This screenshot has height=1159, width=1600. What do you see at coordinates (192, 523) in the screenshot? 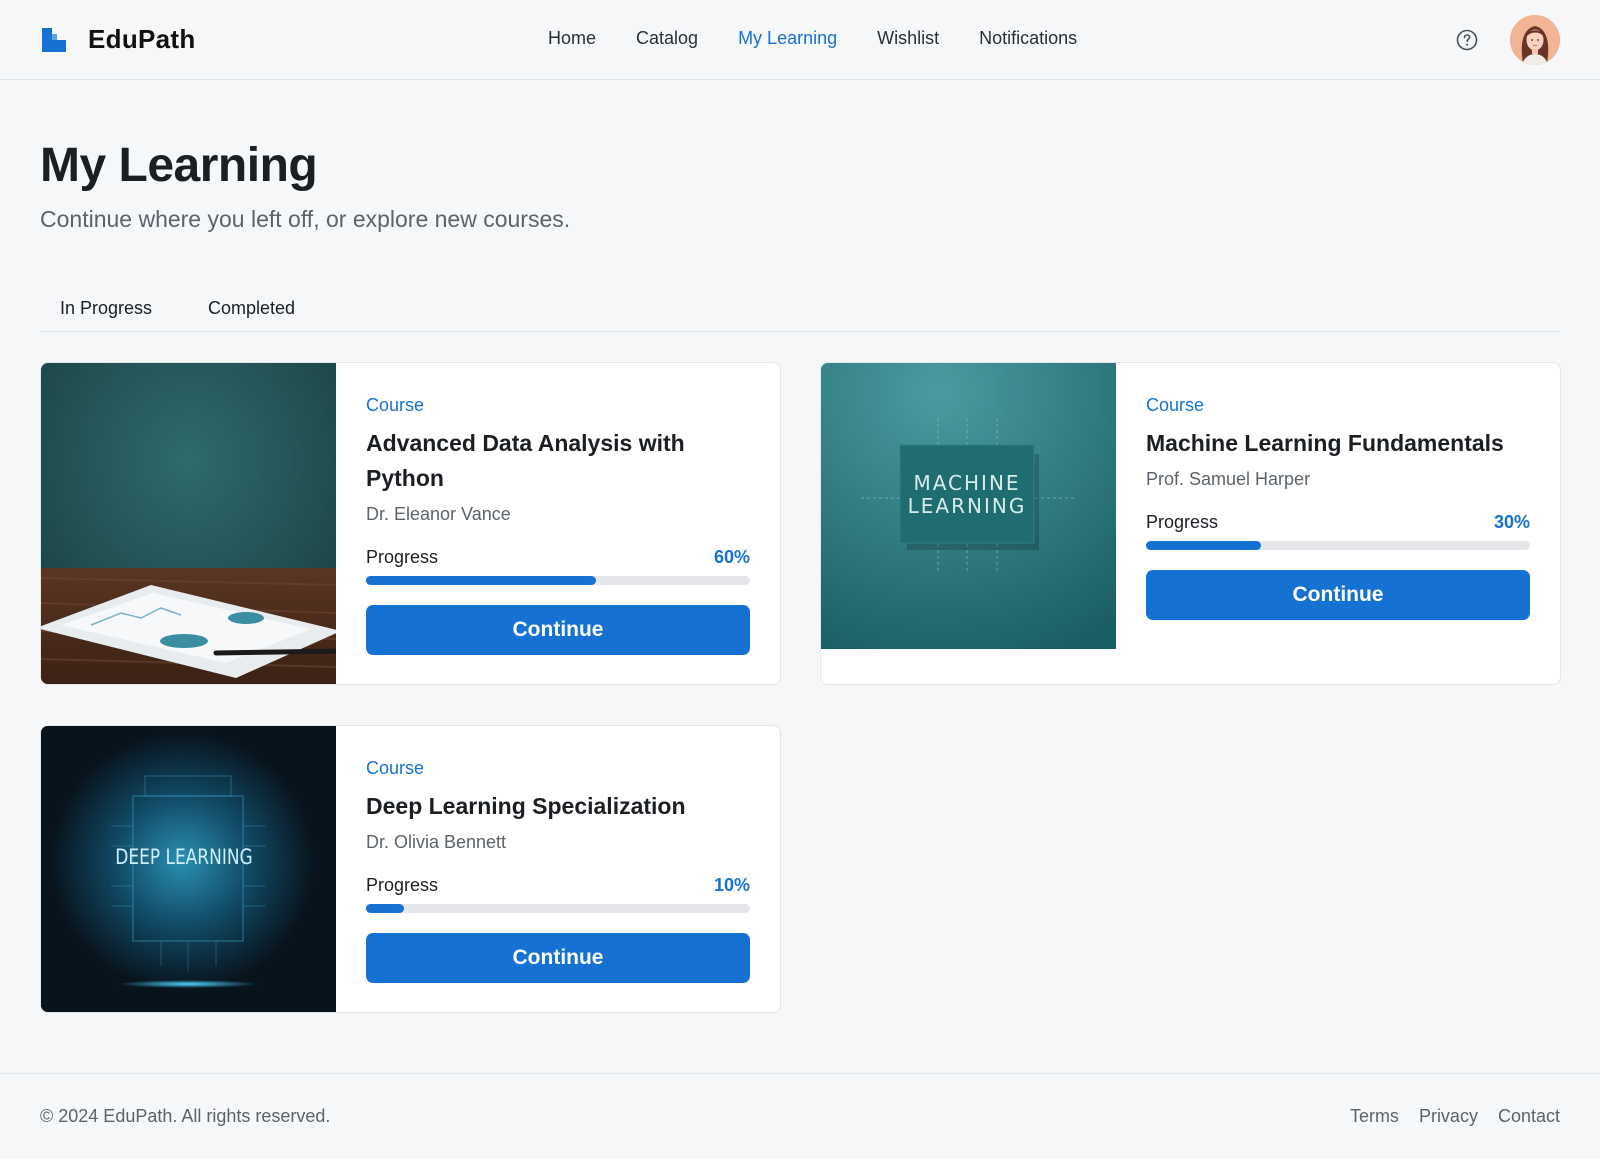
I see `course-thumbnail` at bounding box center [192, 523].